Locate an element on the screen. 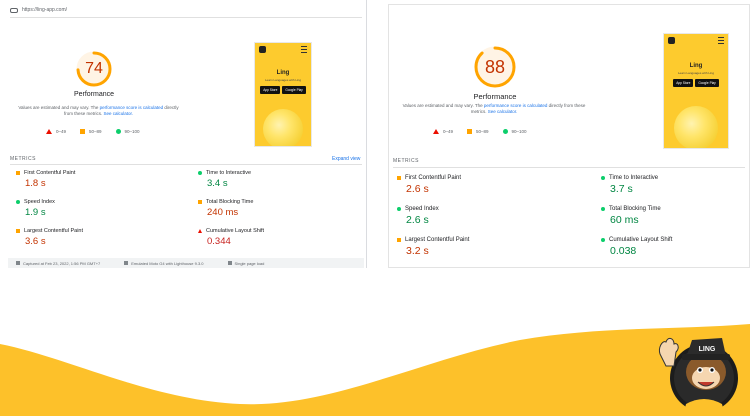 Image resolution: width=750 pixels, height=416 pixels. metric-value: 0.344 is located at coordinates (219, 241).